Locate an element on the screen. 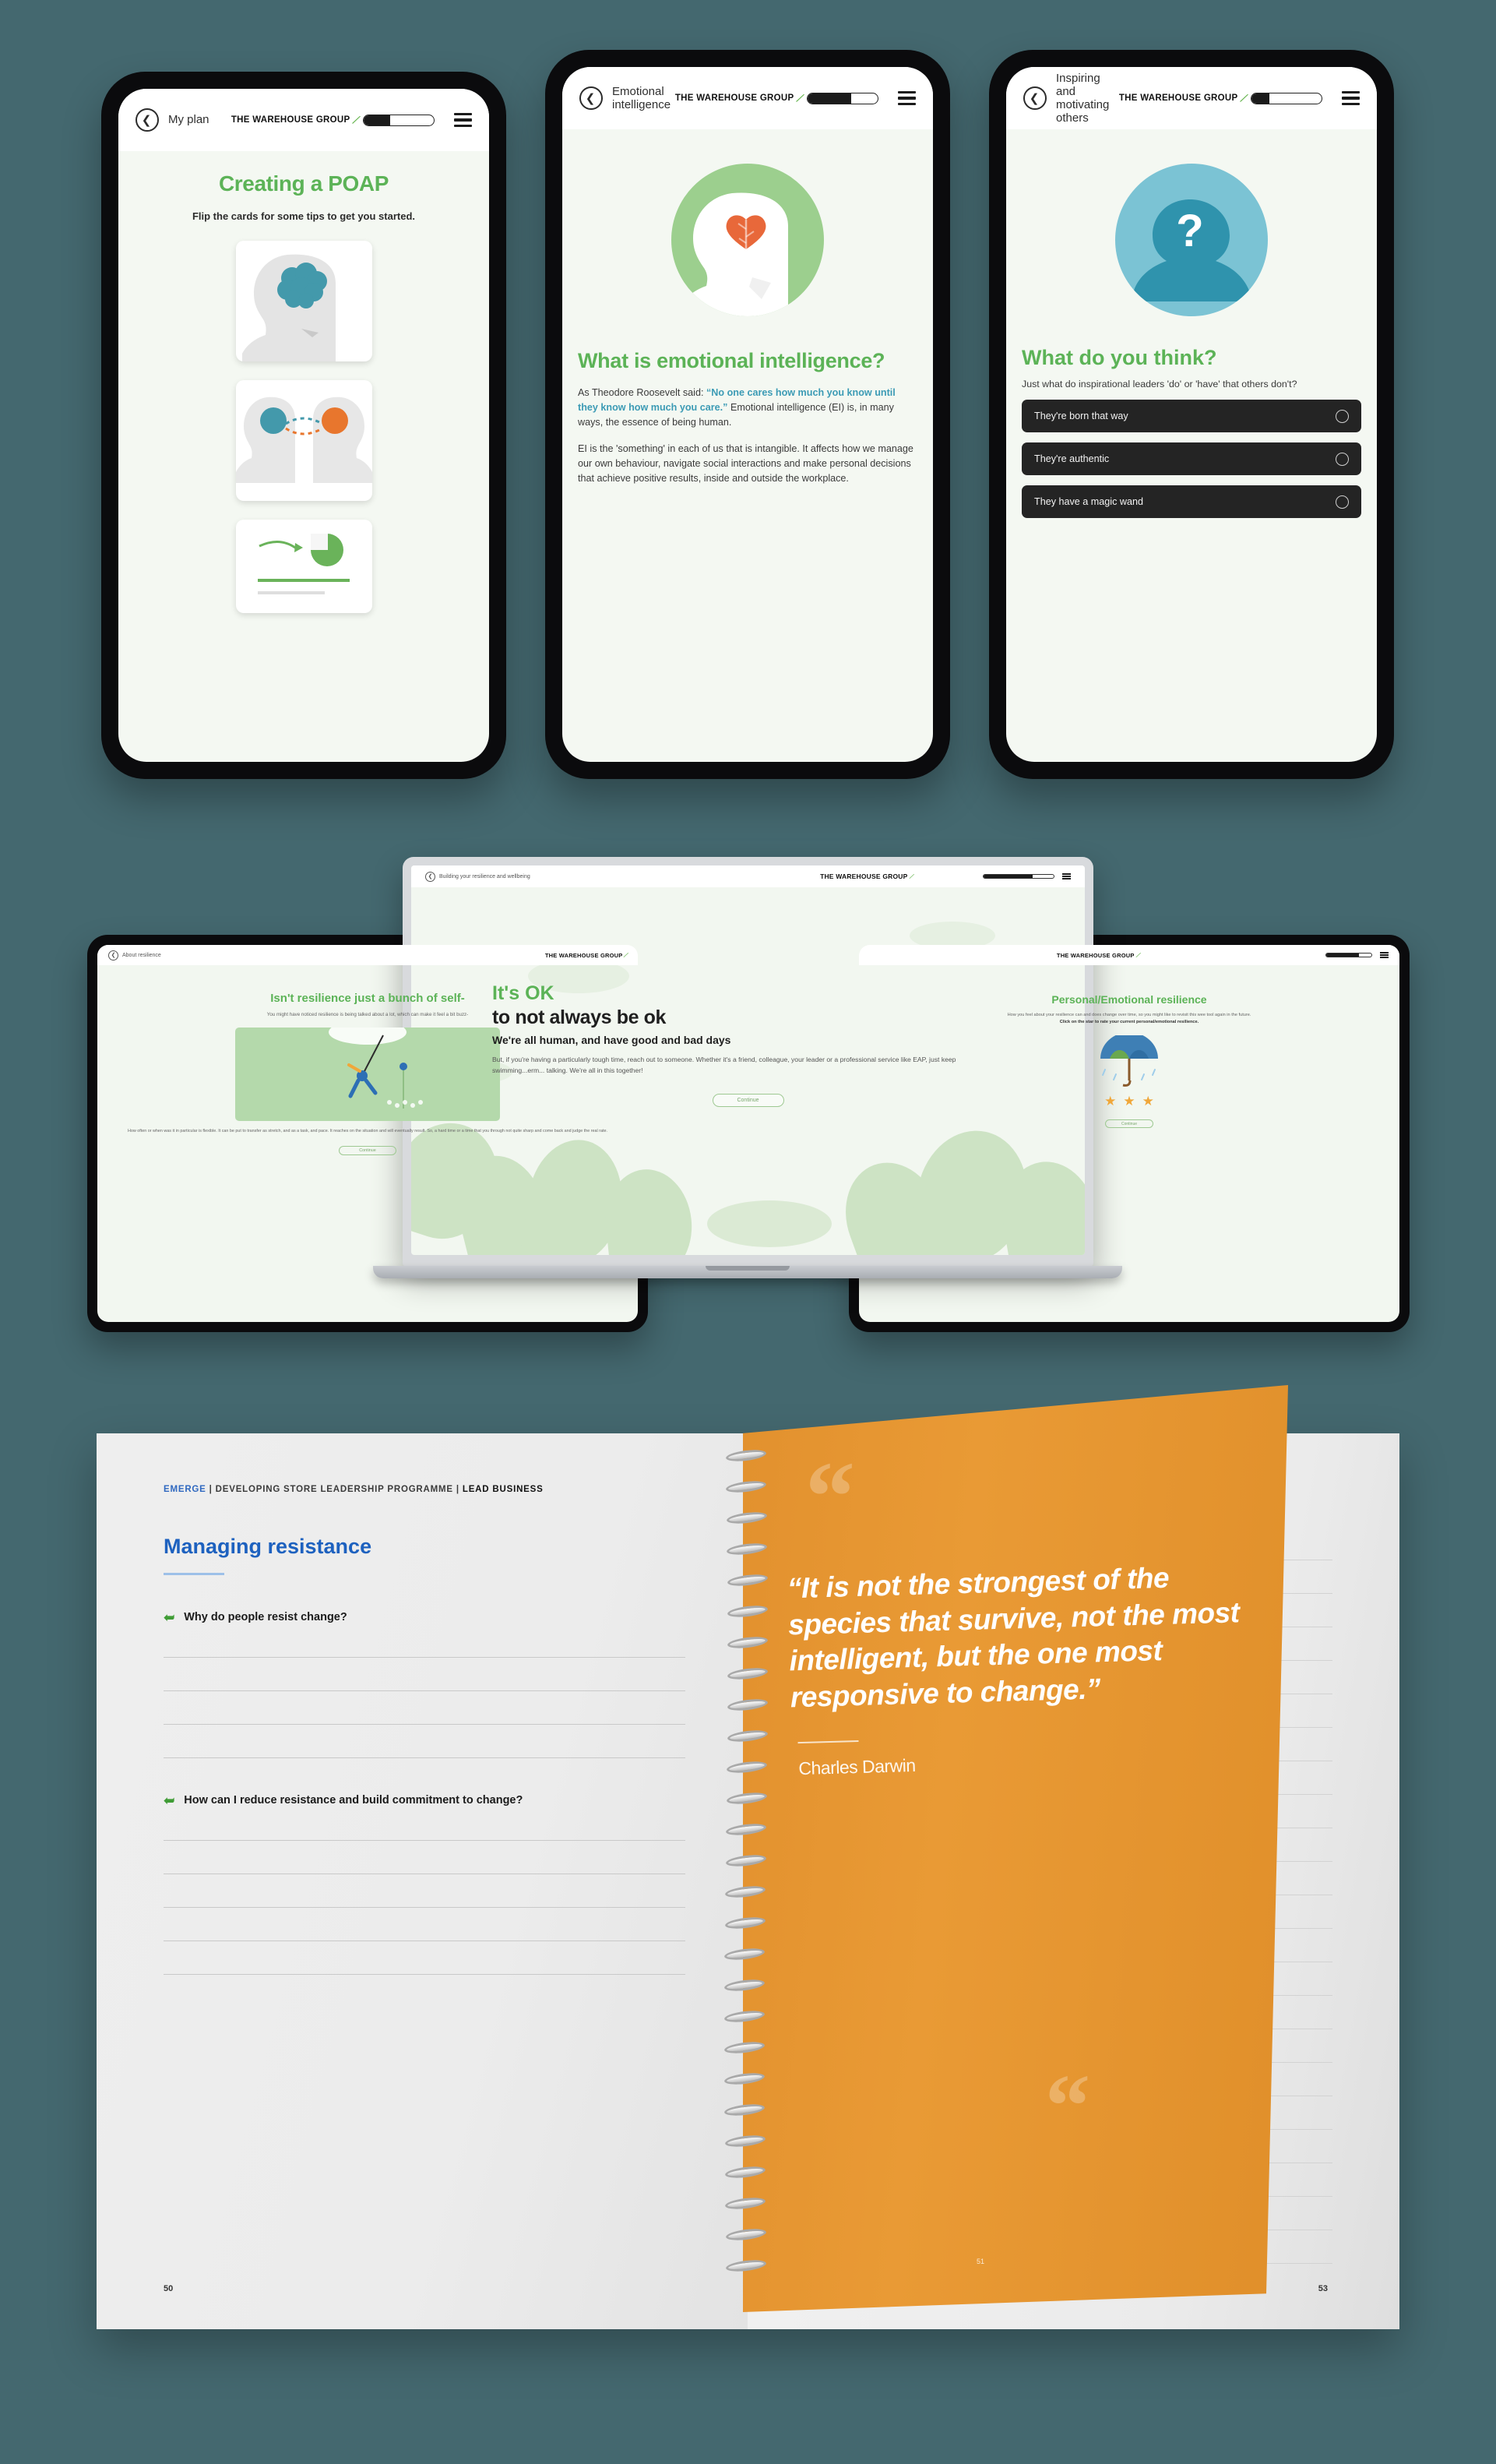 The width and height of the screenshot is (1496, 2464). tablet-left-header: ❮ About resilience THE WAREHOUSE GROUP ⁄ is located at coordinates (367, 955).